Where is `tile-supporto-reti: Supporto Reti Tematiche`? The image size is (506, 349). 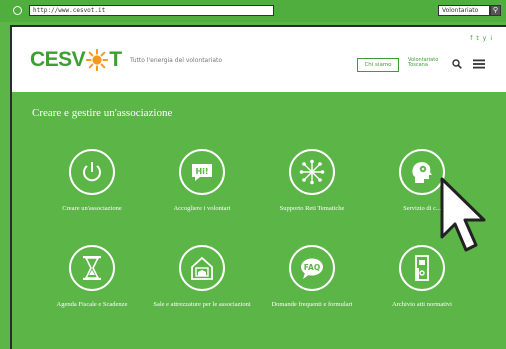
tile-supporto-reti: Supporto Reti Tematiche is located at coordinates (312, 181).